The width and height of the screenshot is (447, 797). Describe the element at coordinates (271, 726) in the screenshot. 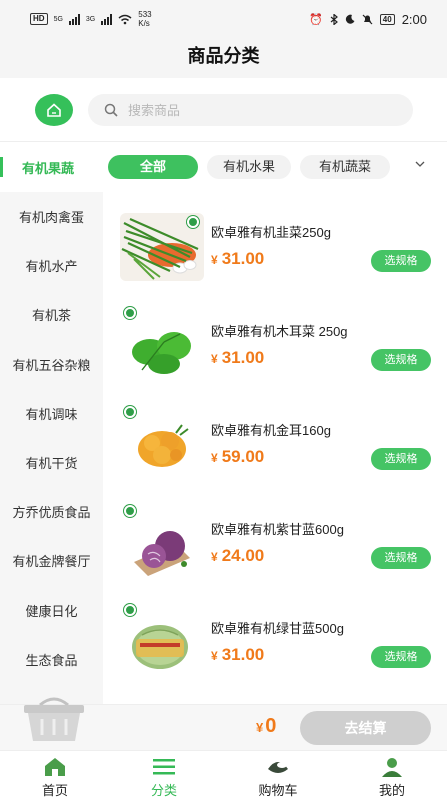

I see `cart-total-value: 0` at that location.